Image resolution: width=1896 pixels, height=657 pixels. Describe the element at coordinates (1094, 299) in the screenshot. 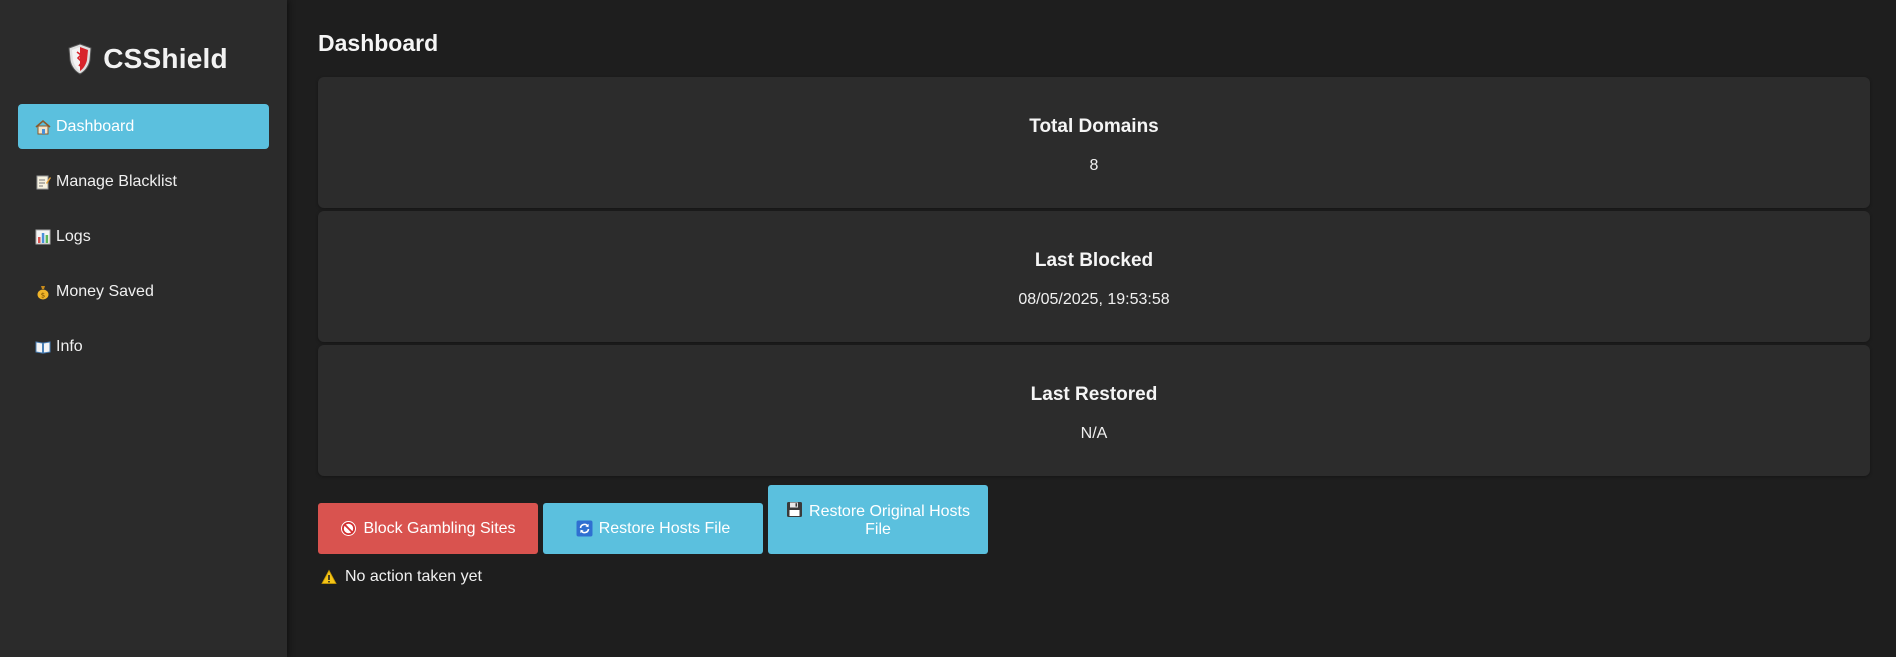

I see `card-value: 08/05/2025, 19:53:58` at that location.